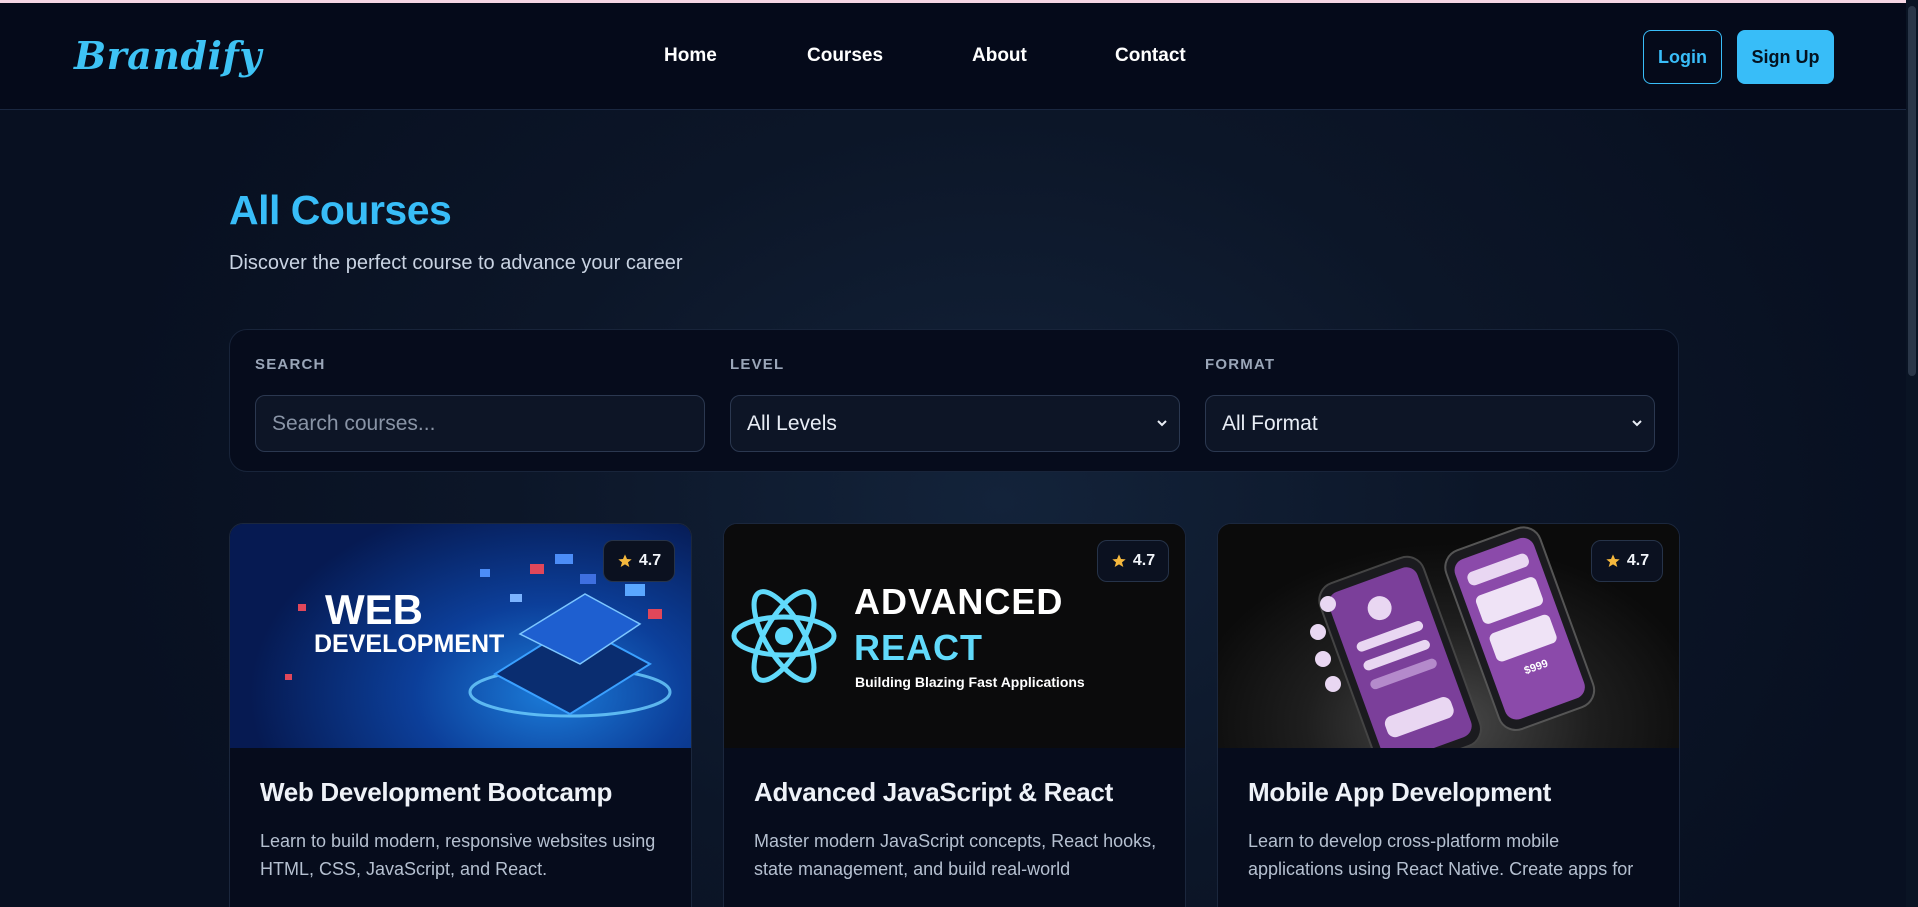  I want to click on format-filter: FORMAT All Format, so click(1430, 404).